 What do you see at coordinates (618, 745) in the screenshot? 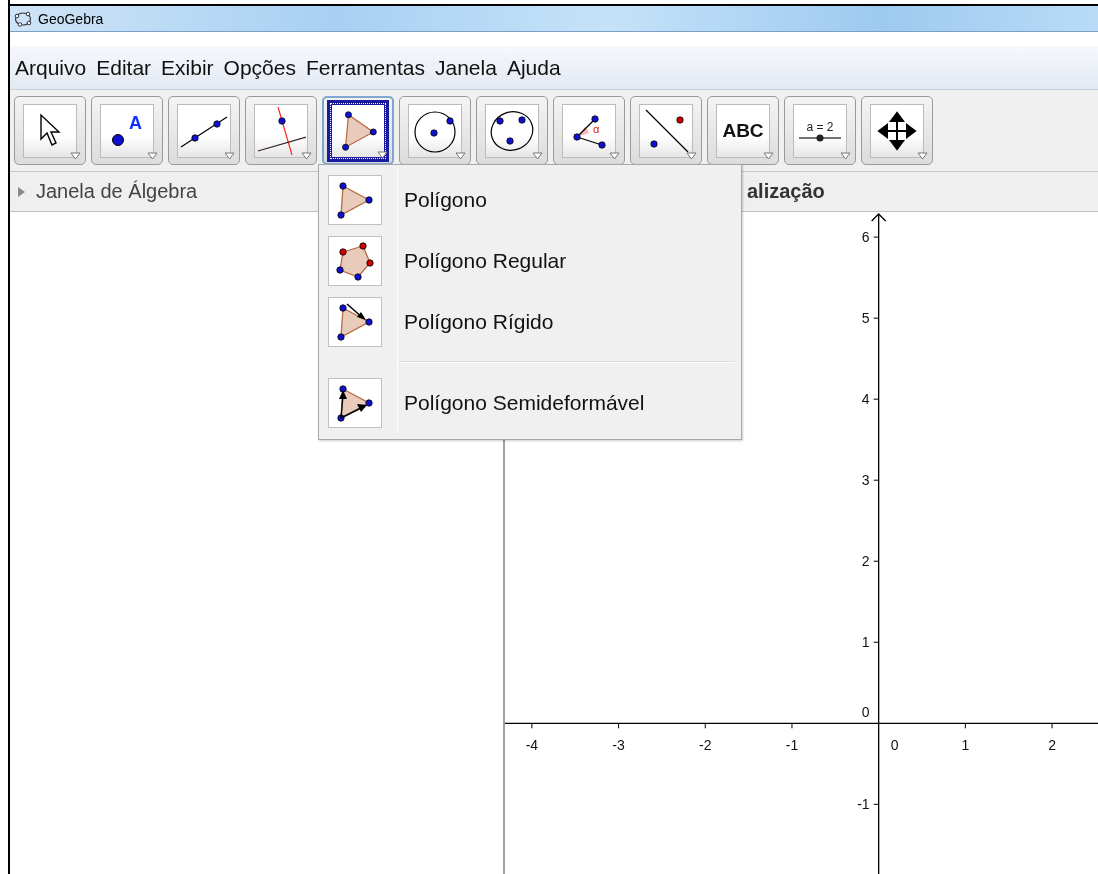
I see `tick-label: -3` at bounding box center [618, 745].